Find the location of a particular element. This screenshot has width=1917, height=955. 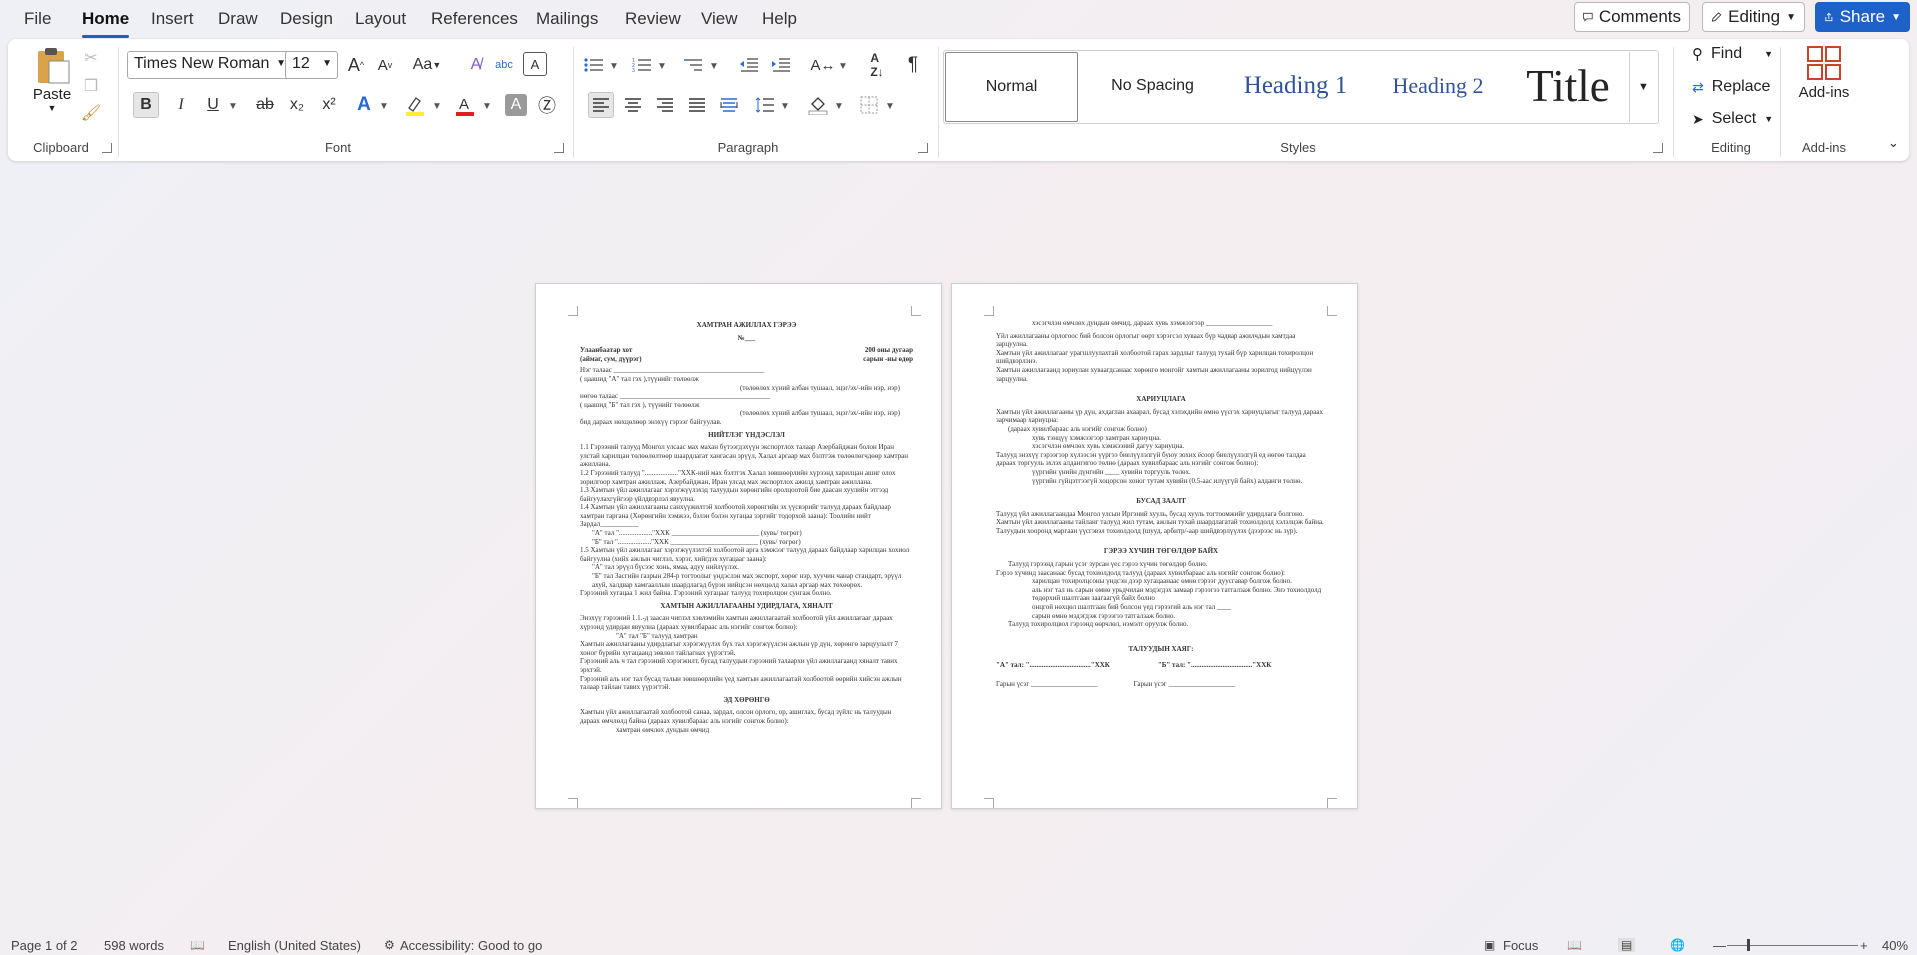

word-count: 598 words is located at coordinates (134, 945).